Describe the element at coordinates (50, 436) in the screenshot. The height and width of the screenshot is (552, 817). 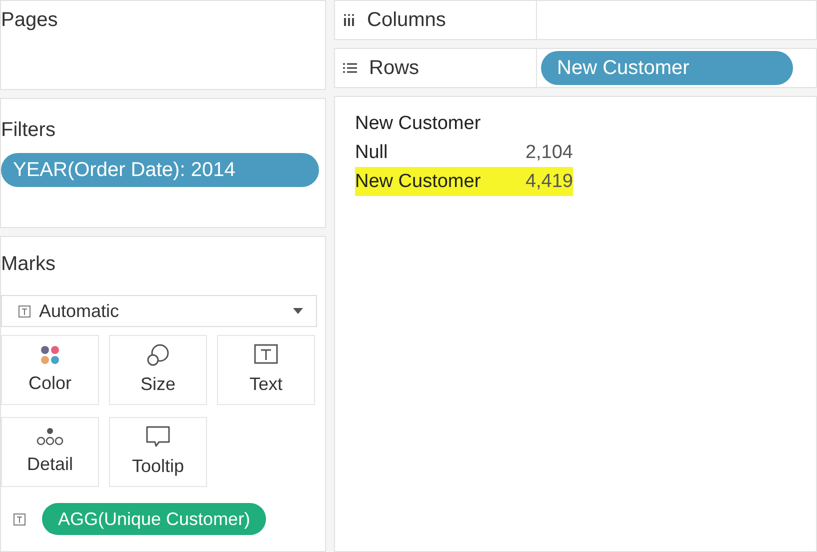
I see `dots-icon` at that location.